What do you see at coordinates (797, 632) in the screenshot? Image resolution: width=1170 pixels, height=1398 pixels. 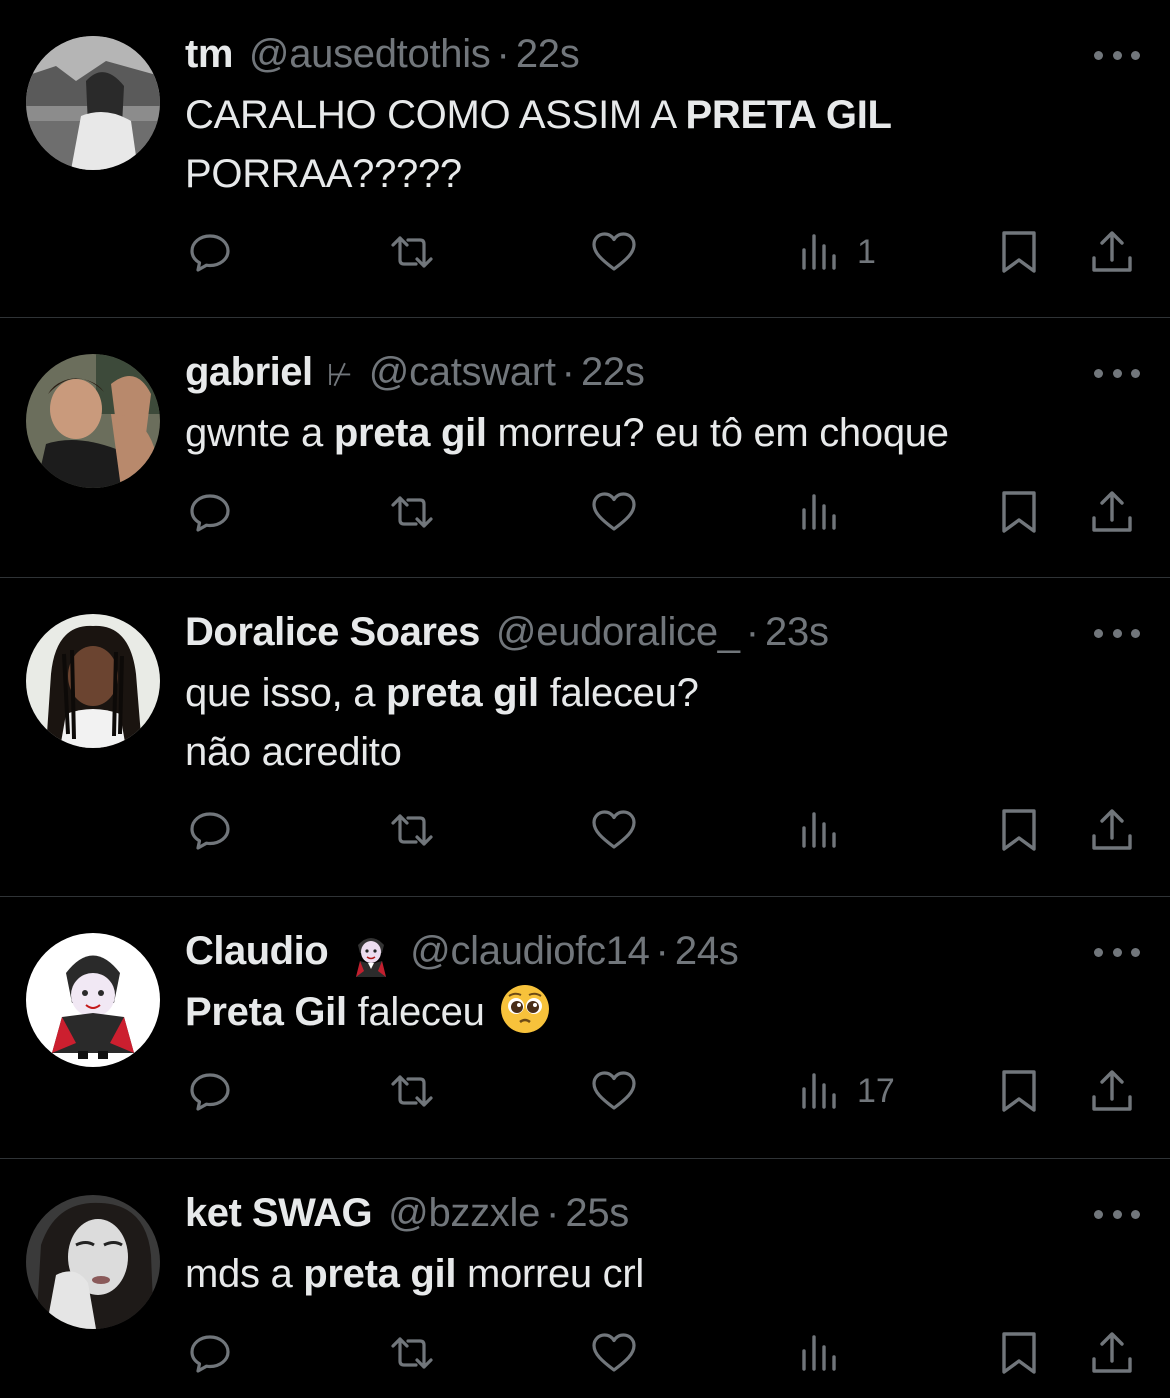 I see `timestamp: 23s` at bounding box center [797, 632].